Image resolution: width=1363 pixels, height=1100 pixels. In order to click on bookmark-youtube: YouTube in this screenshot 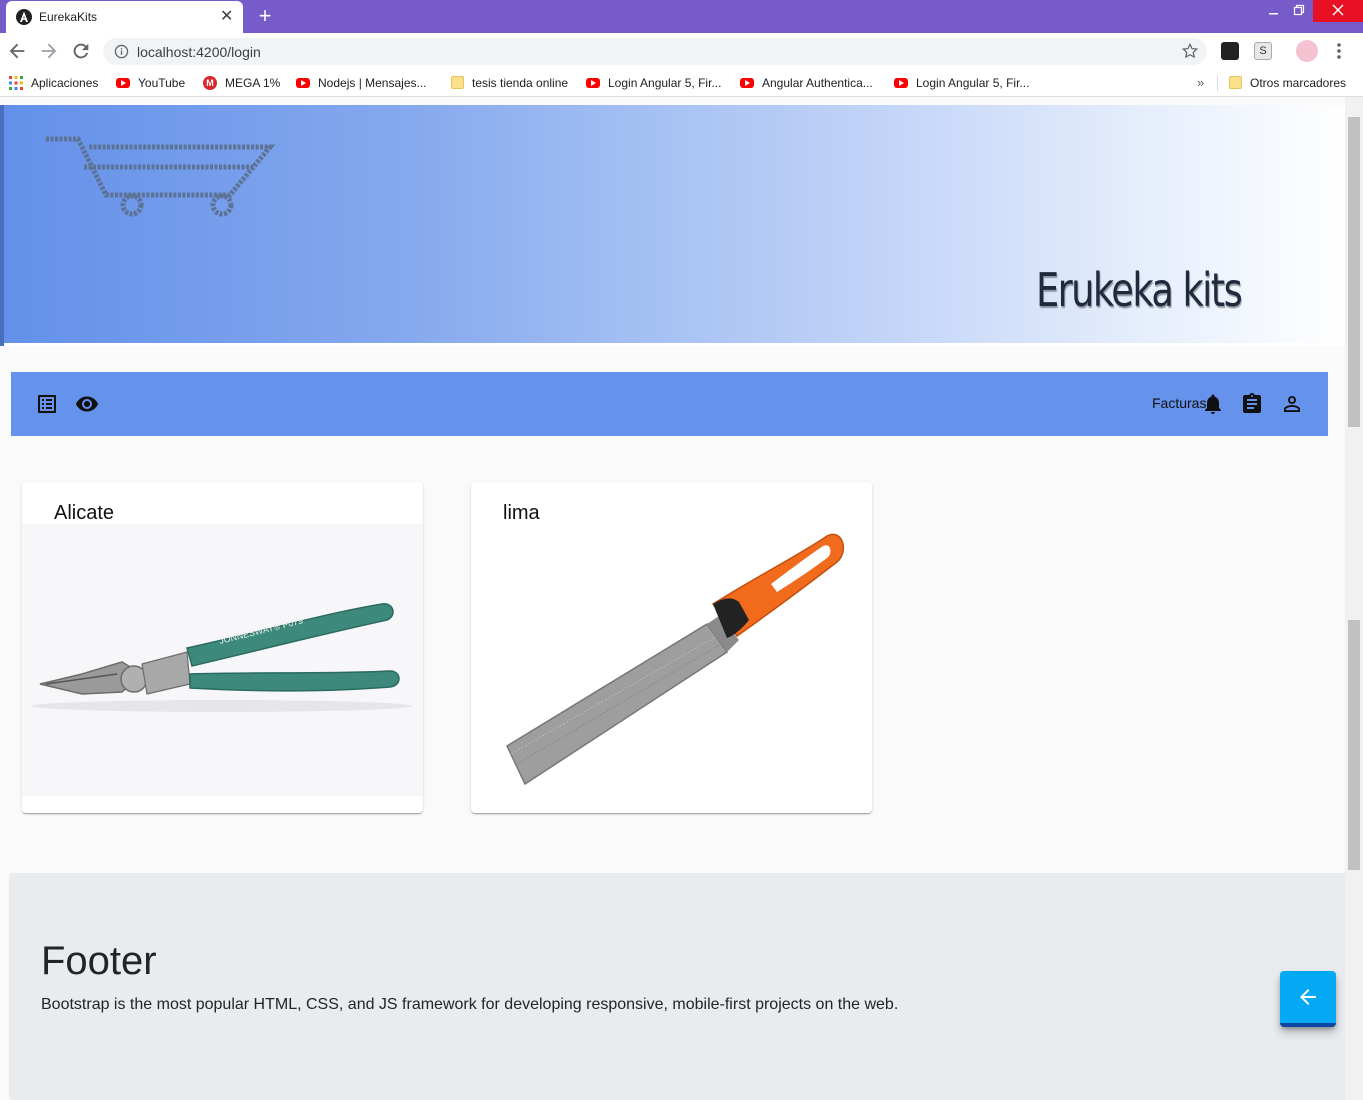, I will do `click(150, 83)`.